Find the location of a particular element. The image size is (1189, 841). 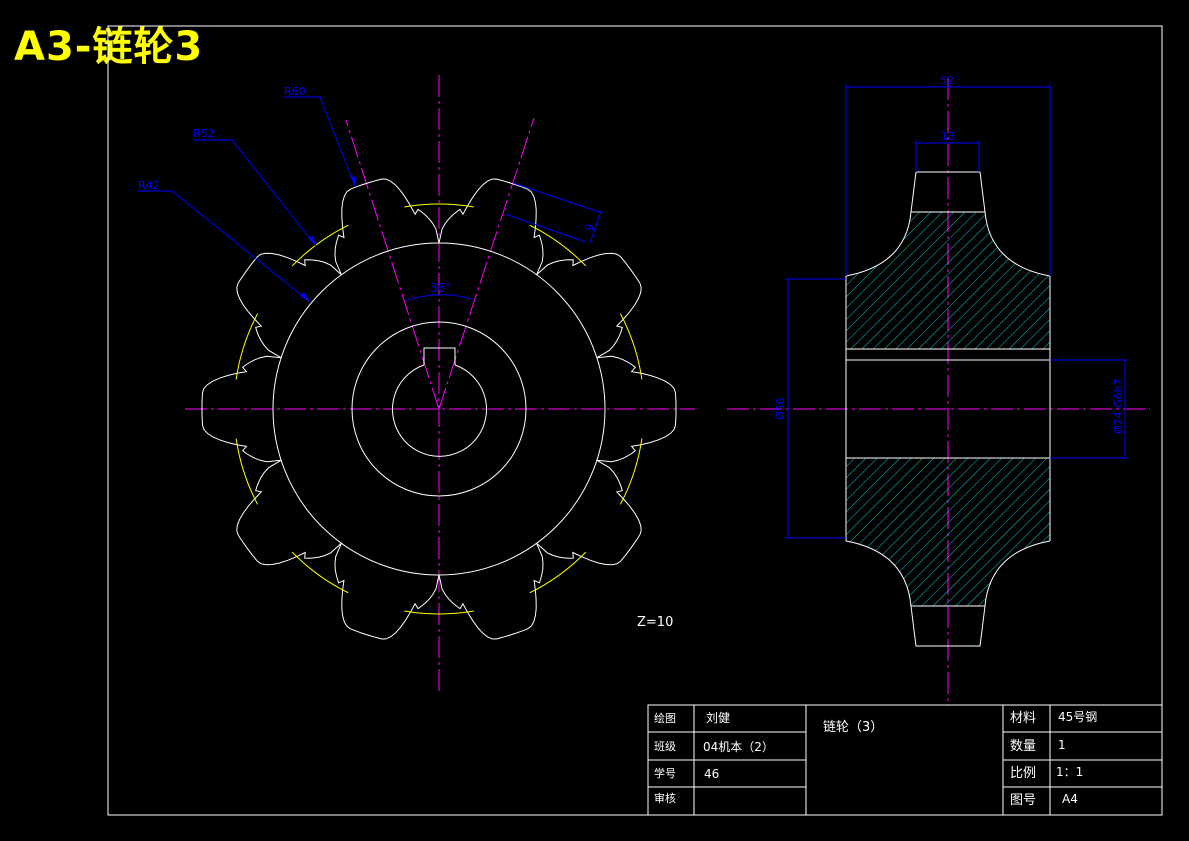

width-dim-label: 52 is located at coordinates (947, 80).